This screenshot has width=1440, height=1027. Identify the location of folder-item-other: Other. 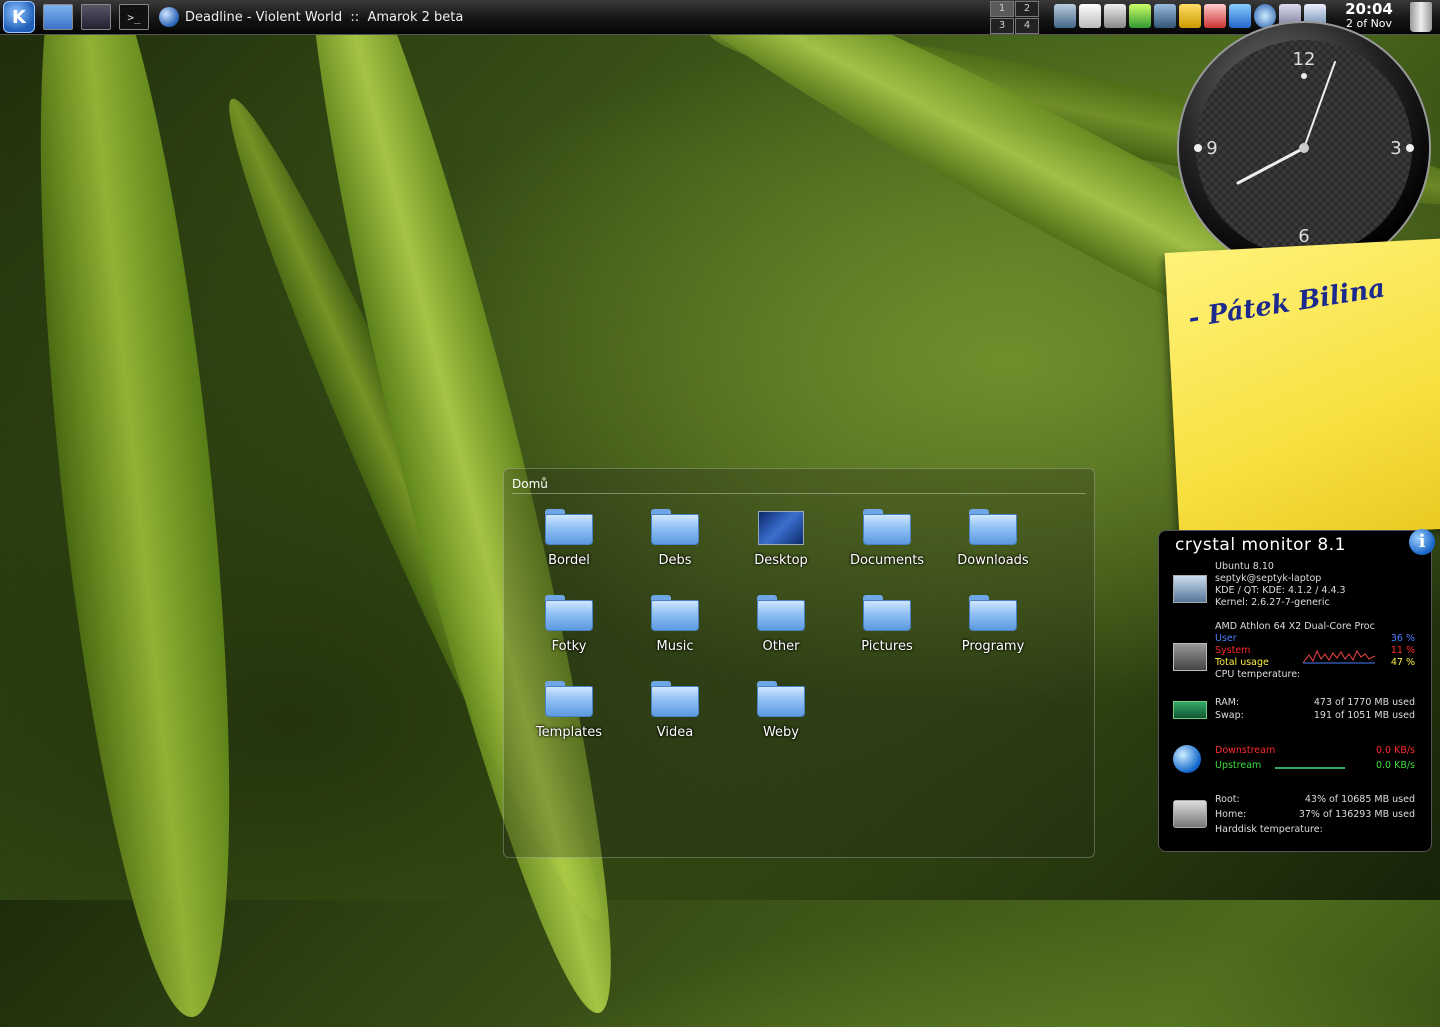
(781, 636).